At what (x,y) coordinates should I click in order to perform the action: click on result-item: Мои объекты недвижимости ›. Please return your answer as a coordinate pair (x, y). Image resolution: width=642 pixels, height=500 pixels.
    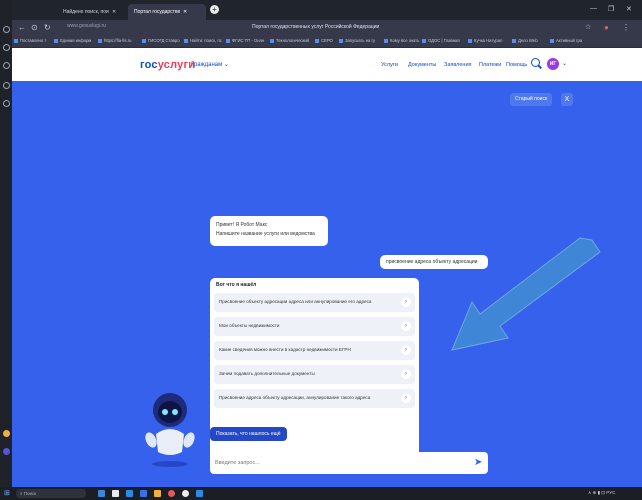
    Looking at the image, I should click on (314, 326).